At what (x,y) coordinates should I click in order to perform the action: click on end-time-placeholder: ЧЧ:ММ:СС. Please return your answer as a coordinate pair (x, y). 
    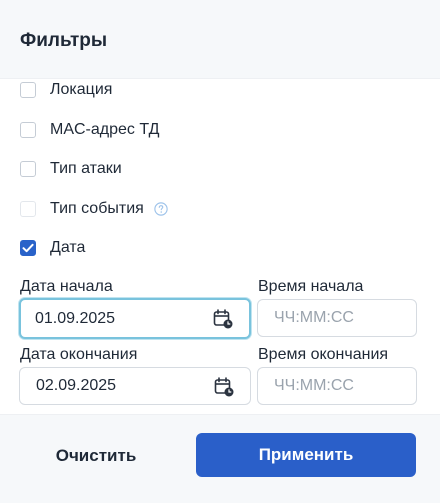
    Looking at the image, I should click on (314, 385).